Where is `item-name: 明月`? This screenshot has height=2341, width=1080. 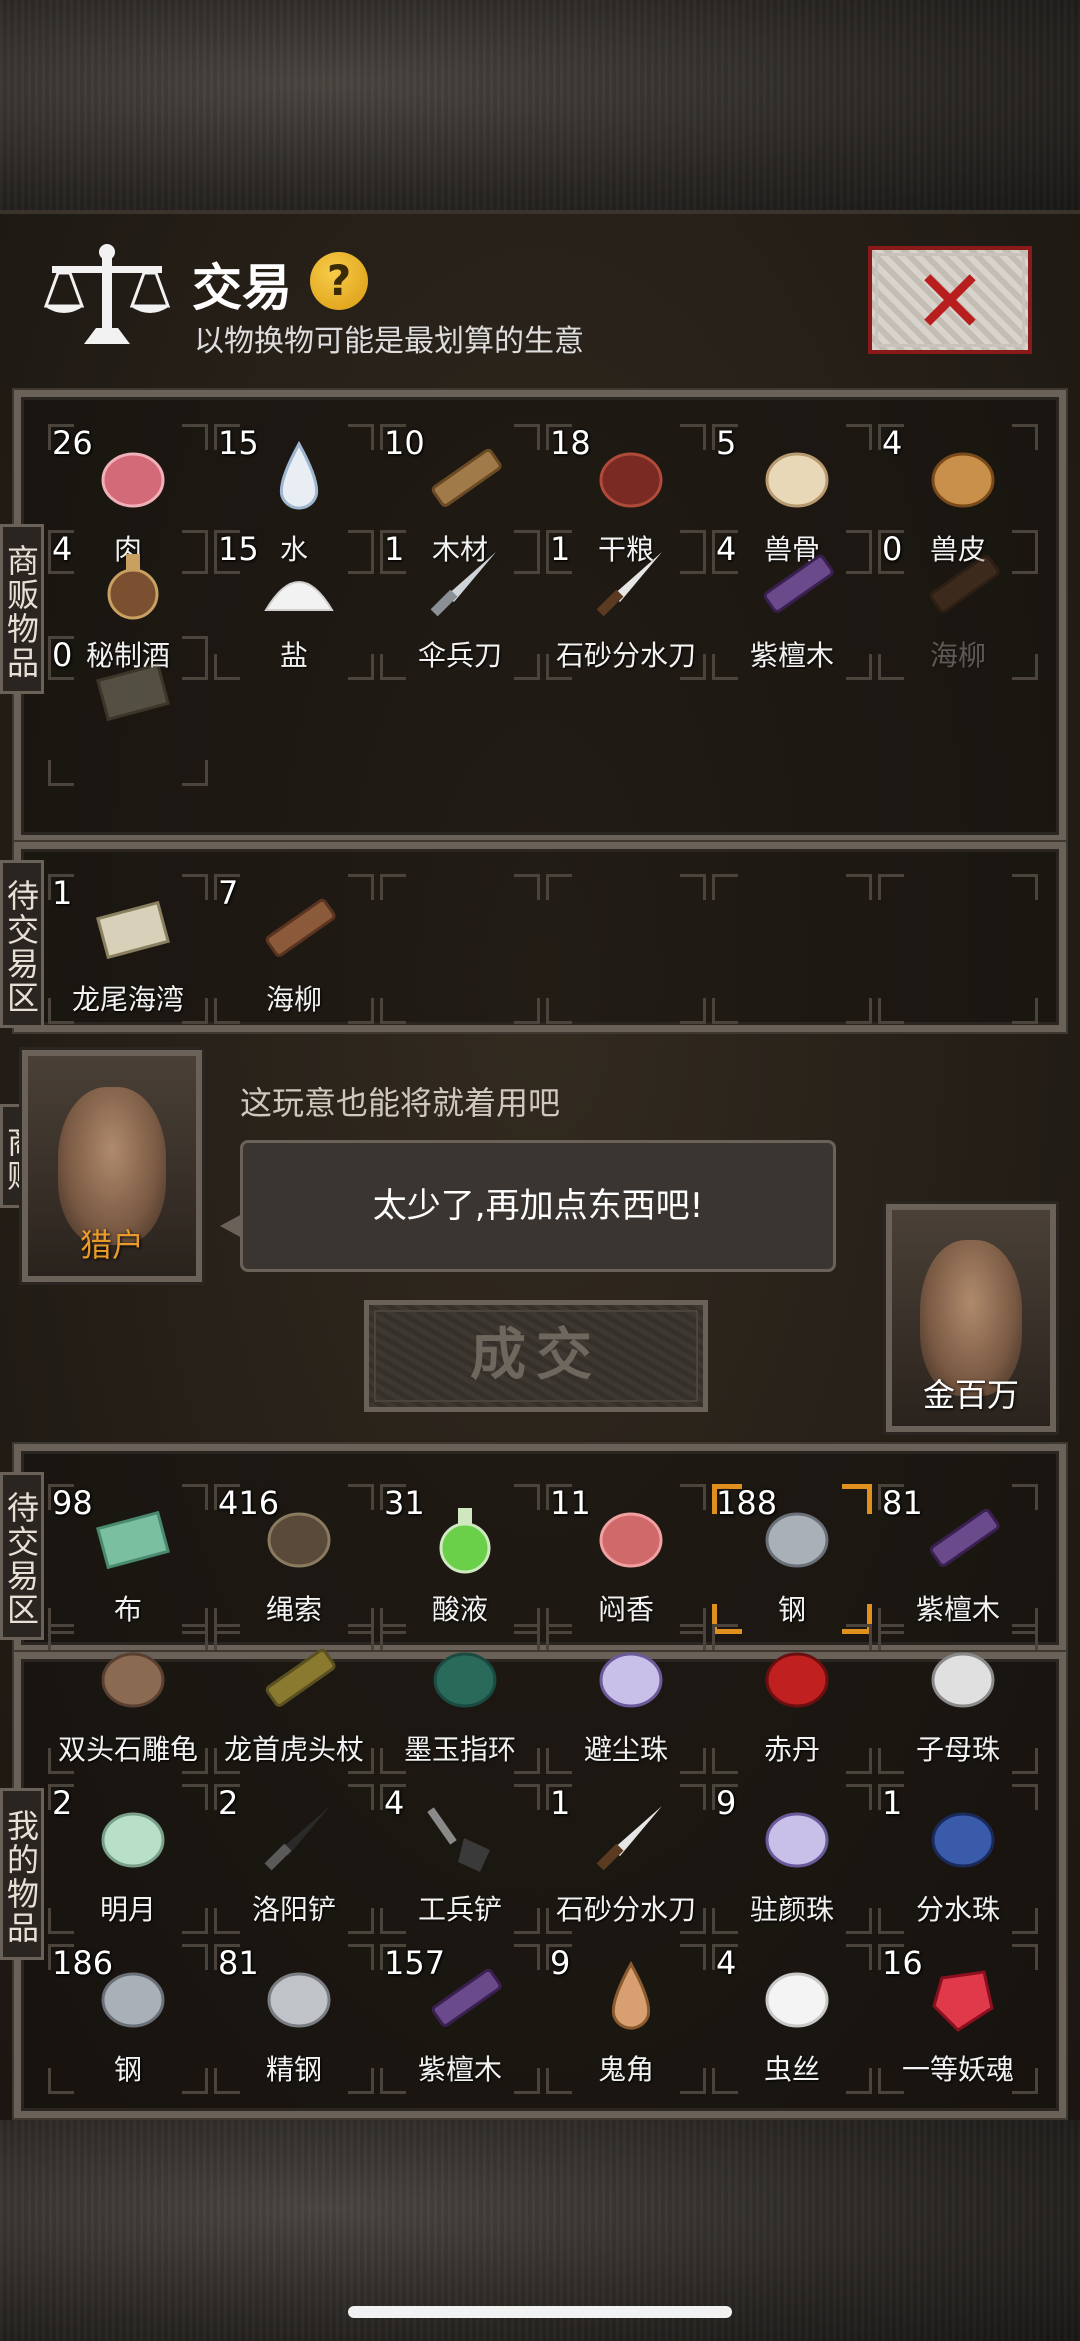
item-name: 明月 is located at coordinates (127, 1909).